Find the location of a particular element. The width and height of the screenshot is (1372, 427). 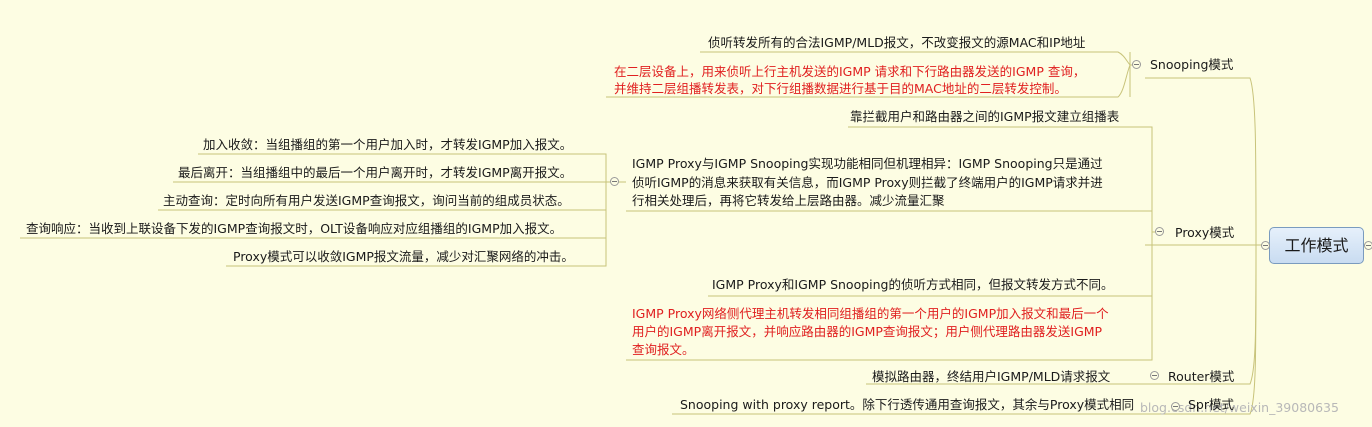

proxy-sub-active-query: 主动查询：定时向所有用户发送IGMP查询报文，询问当前的组成员状态。 is located at coordinates (366, 200).